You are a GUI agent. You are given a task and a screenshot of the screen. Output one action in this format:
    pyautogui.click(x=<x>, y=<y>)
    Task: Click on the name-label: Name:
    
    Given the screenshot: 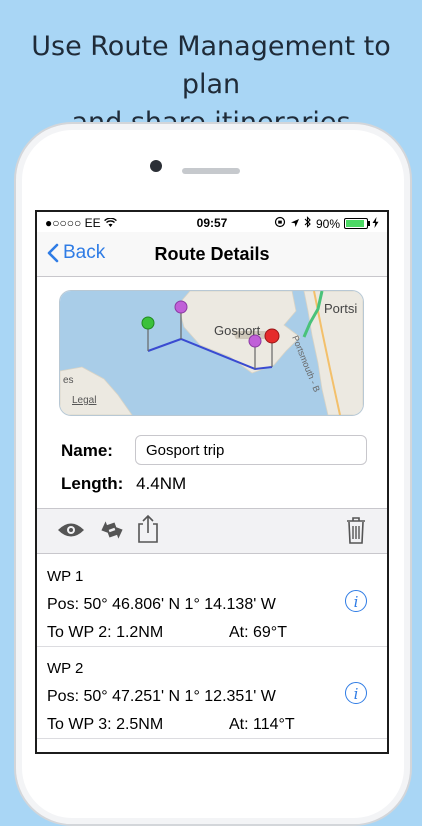 What is the action you would take?
    pyautogui.click(x=87, y=450)
    